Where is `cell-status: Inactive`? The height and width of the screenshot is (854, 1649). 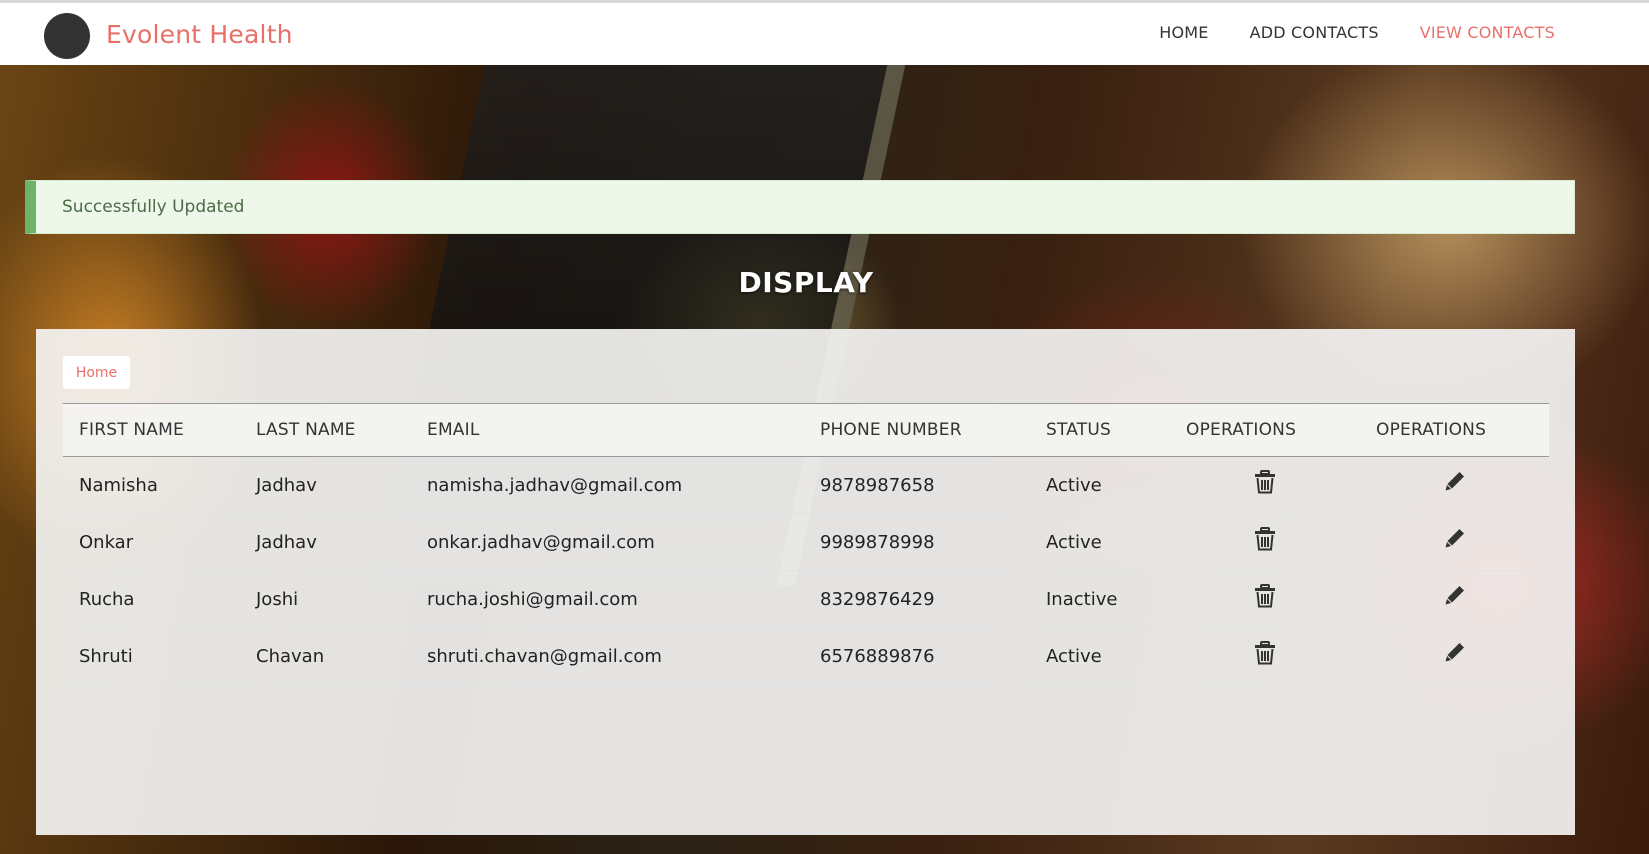
cell-status: Inactive is located at coordinates (1100, 599).